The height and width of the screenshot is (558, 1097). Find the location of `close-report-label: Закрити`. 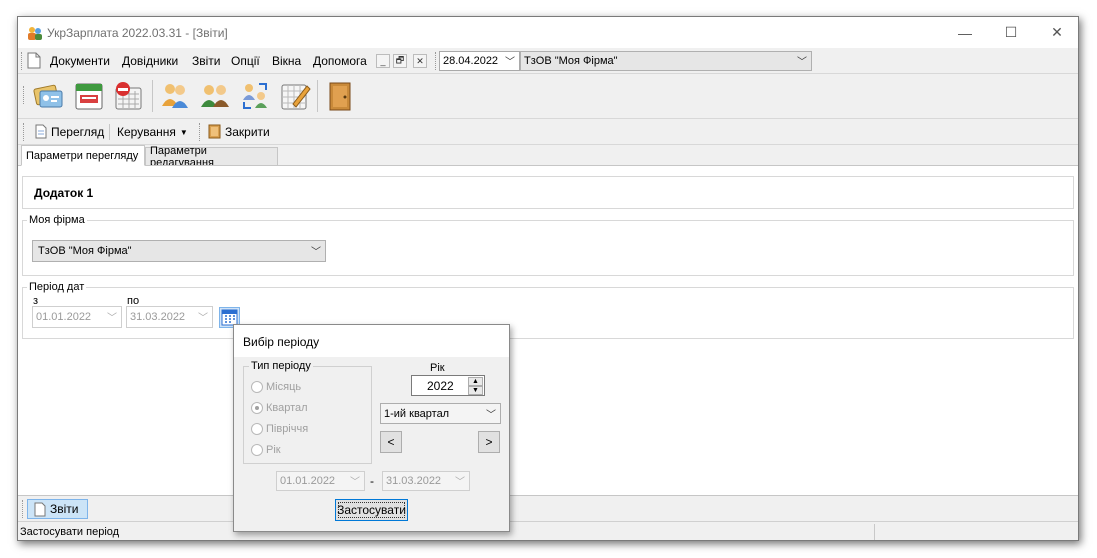

close-report-label: Закрити is located at coordinates (247, 131).